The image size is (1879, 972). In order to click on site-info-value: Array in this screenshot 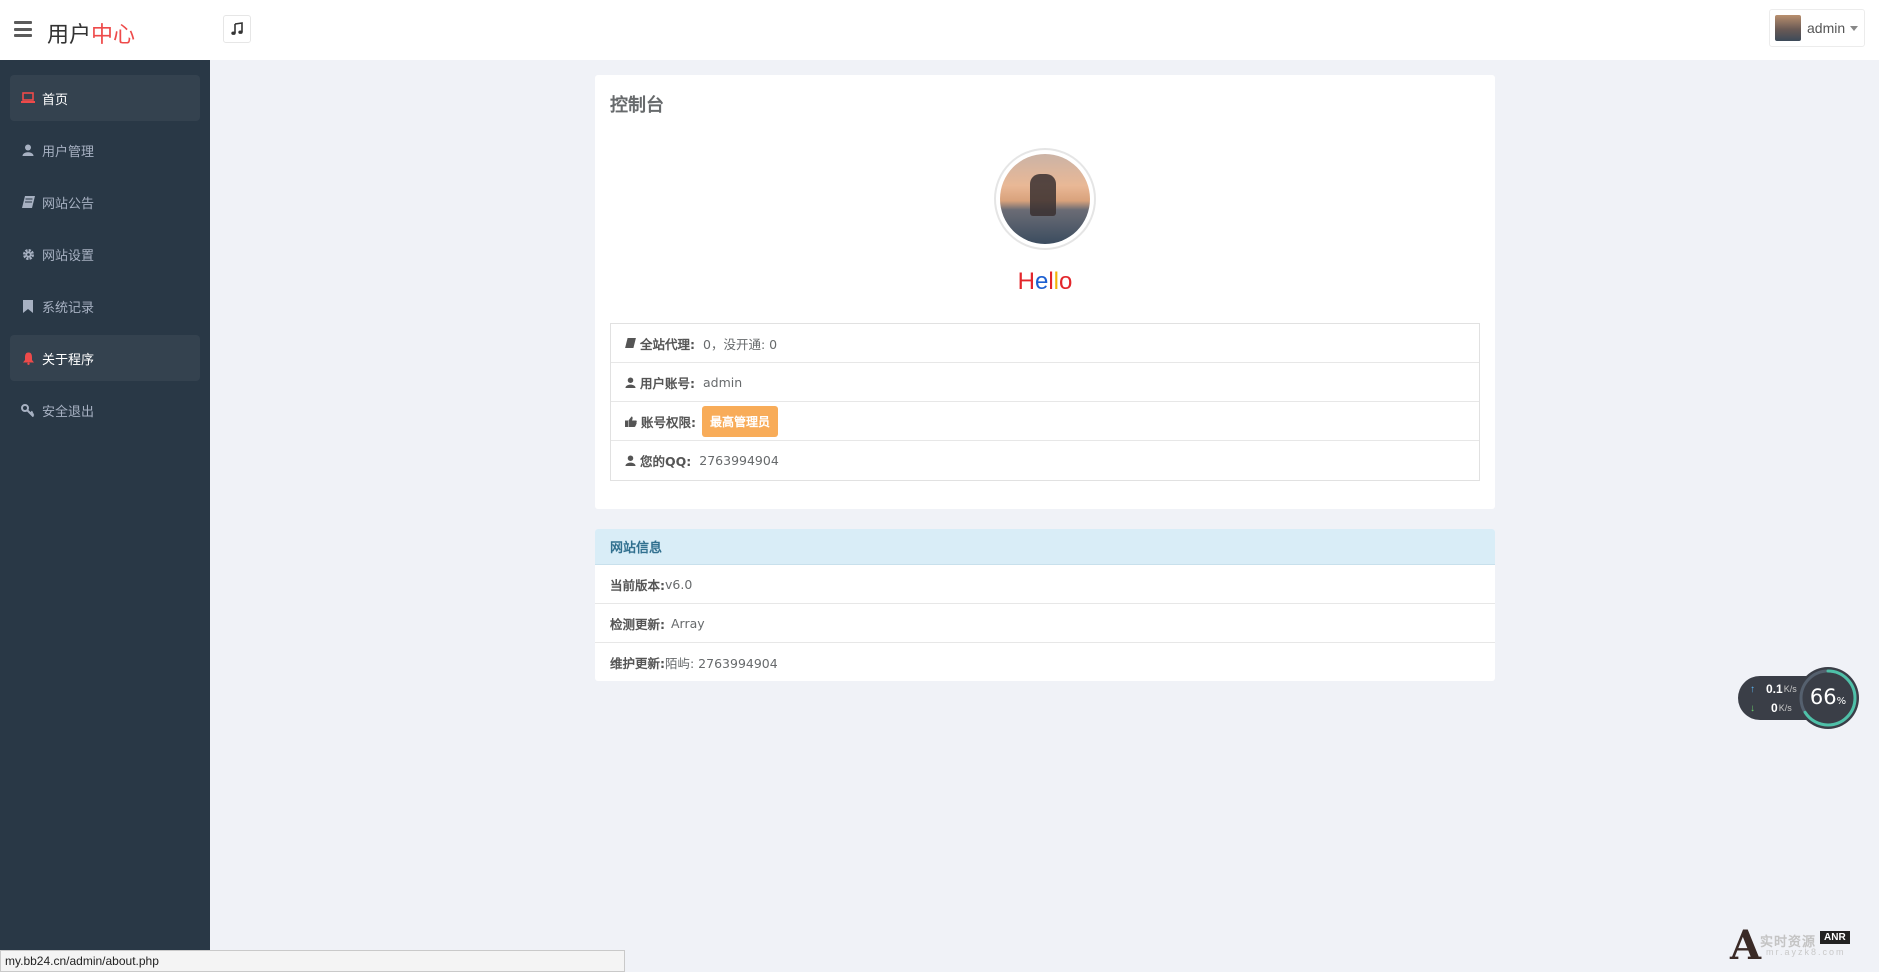, I will do `click(688, 623)`.